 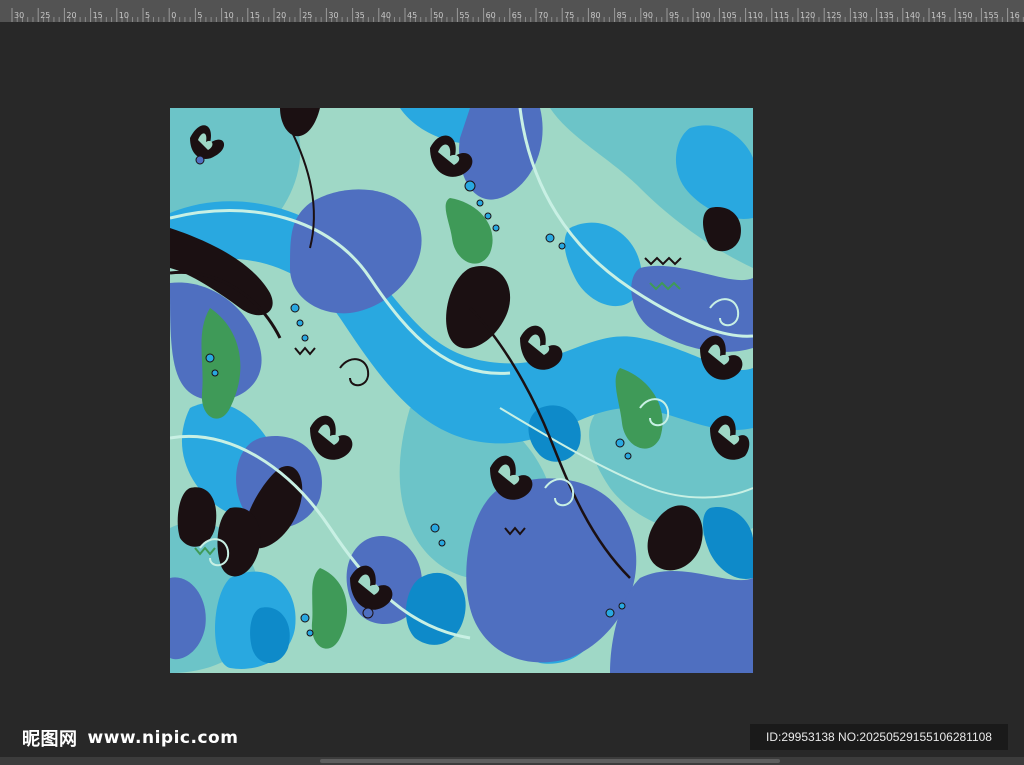 I want to click on ruler-label: 85, so click(x=622, y=15).